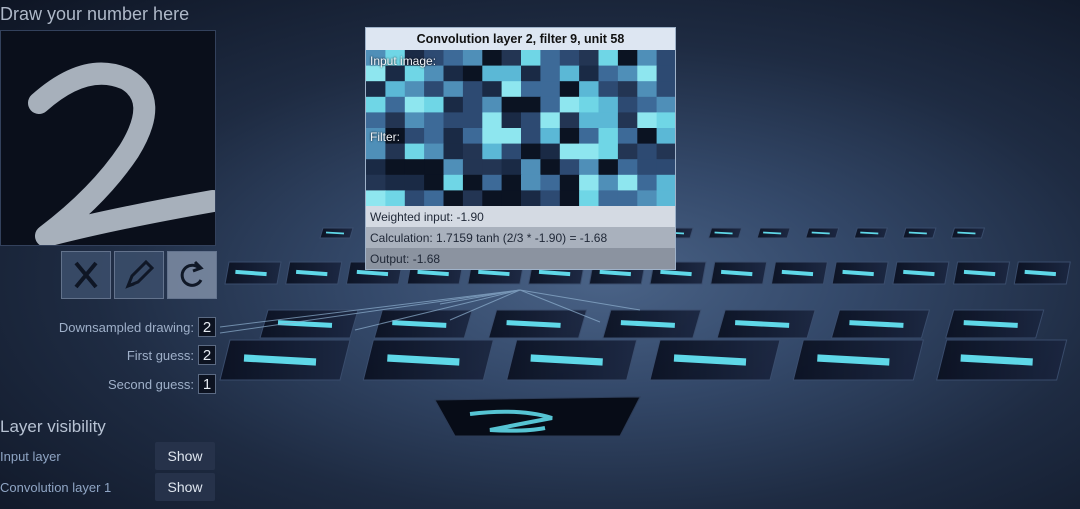  I want to click on layer-label: Input layer, so click(30, 456).